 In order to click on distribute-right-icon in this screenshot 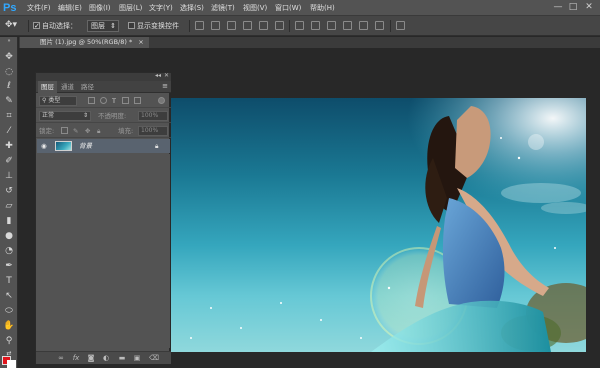, I will do `click(379, 25)`.